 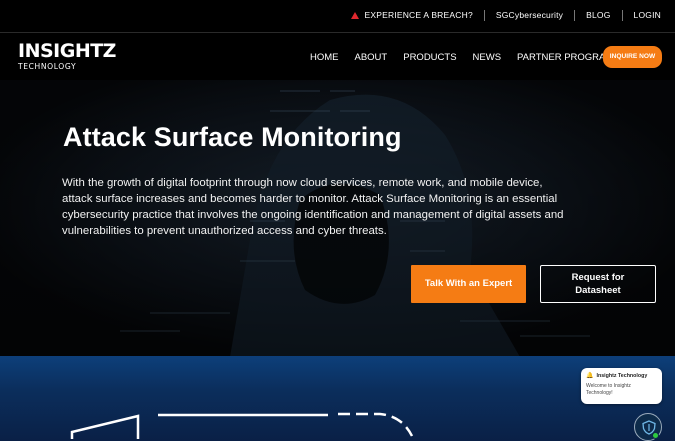 I want to click on logo-wordmark: INSIGHTZ, so click(x=67, y=51).